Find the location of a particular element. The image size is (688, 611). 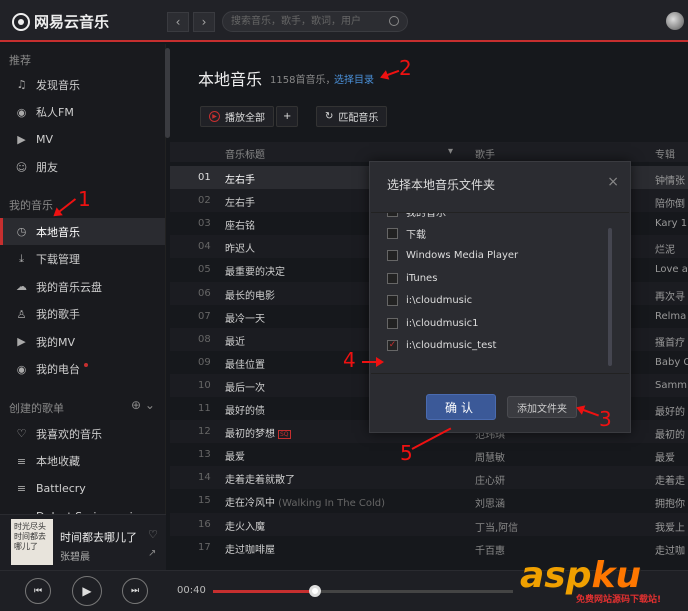

annotation-3: 3 is located at coordinates (605, 419).